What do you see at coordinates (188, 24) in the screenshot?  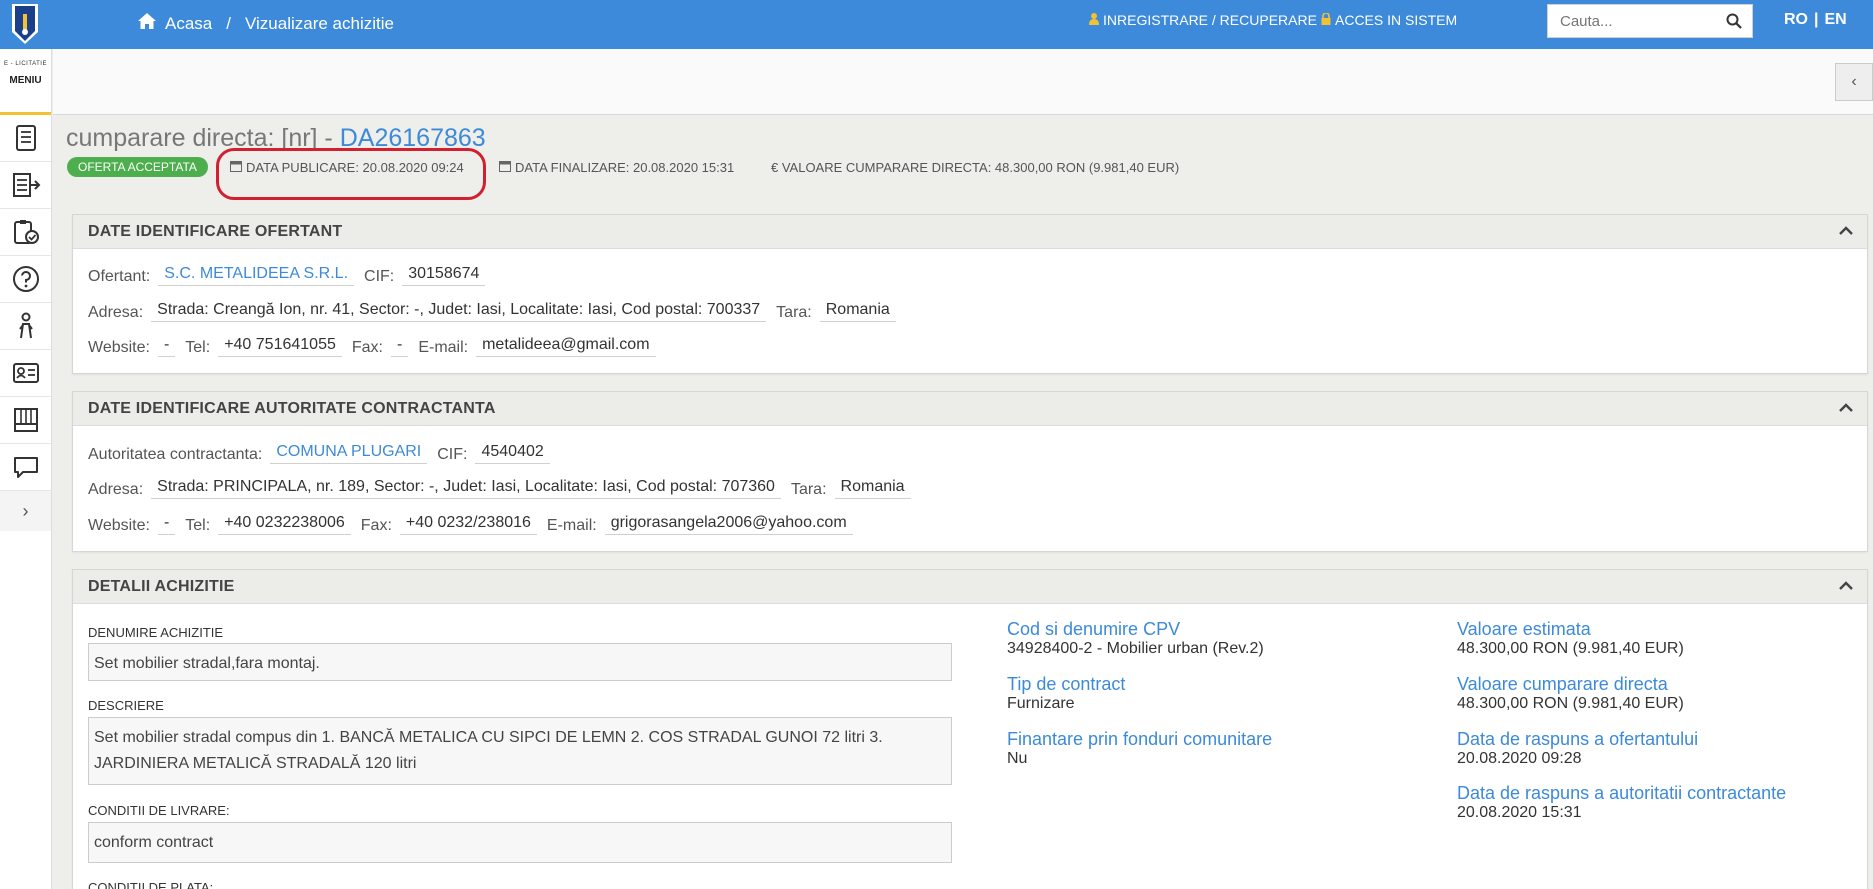 I see `breadcrumb-home-link: Acasa` at bounding box center [188, 24].